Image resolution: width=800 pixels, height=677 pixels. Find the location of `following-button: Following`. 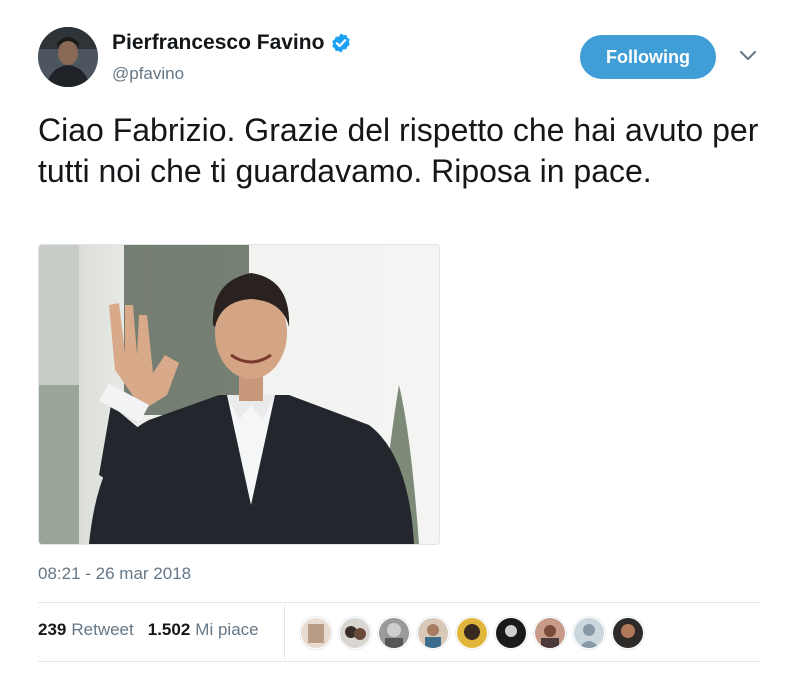

following-button: Following is located at coordinates (648, 57).